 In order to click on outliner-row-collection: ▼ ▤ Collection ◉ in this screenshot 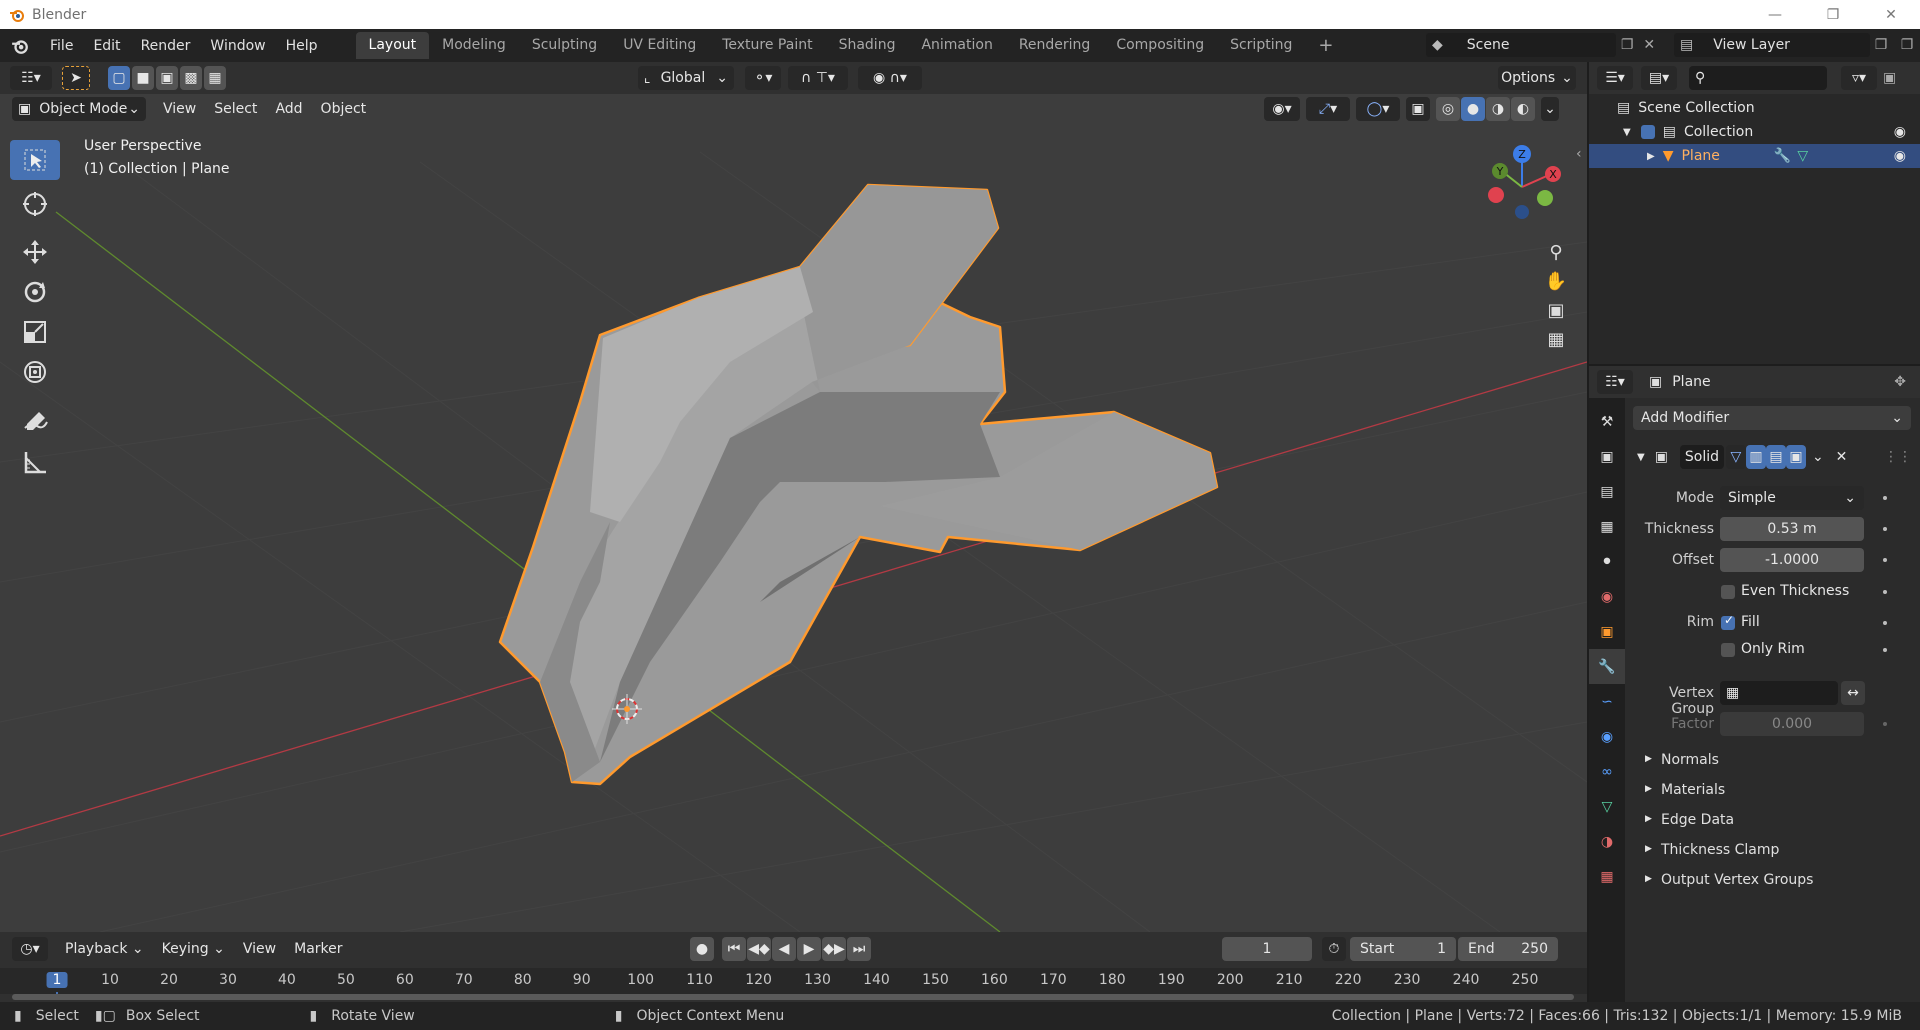, I will do `click(1754, 132)`.